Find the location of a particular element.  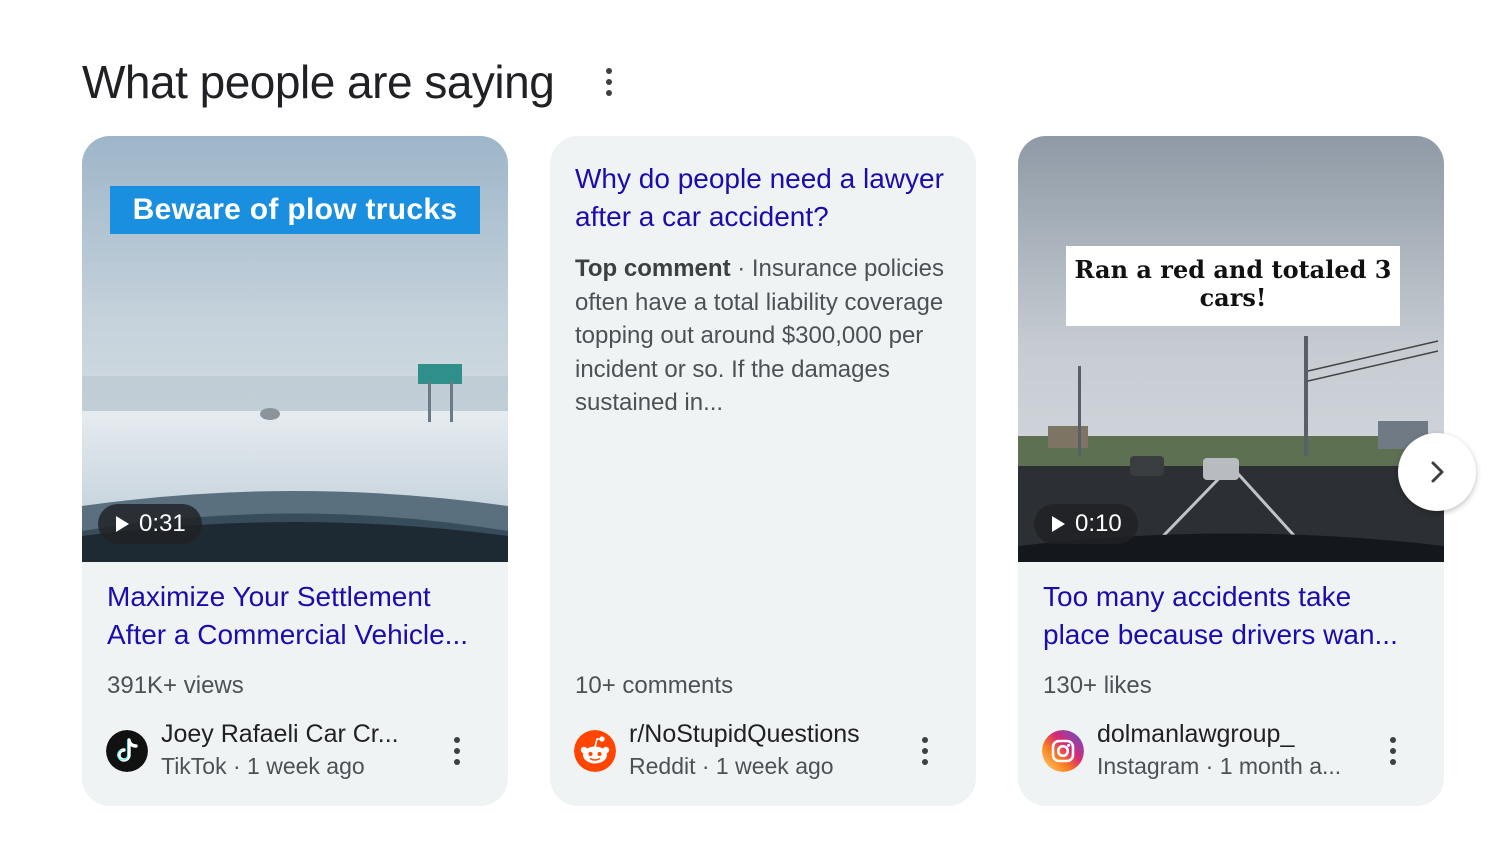

duration-text: 0:10 is located at coordinates (1098, 523).